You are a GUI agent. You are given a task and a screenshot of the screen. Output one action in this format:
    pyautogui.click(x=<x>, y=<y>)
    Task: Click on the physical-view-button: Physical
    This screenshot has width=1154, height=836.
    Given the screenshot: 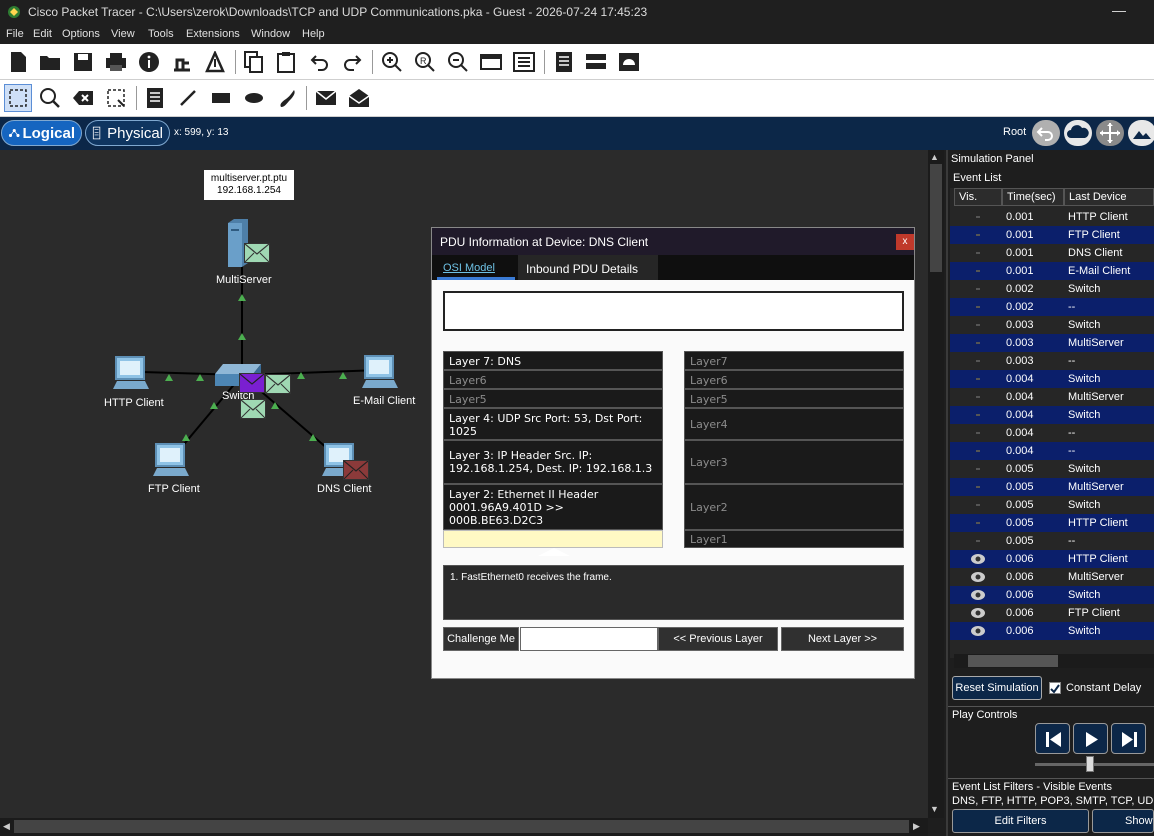 What is the action you would take?
    pyautogui.click(x=127, y=133)
    